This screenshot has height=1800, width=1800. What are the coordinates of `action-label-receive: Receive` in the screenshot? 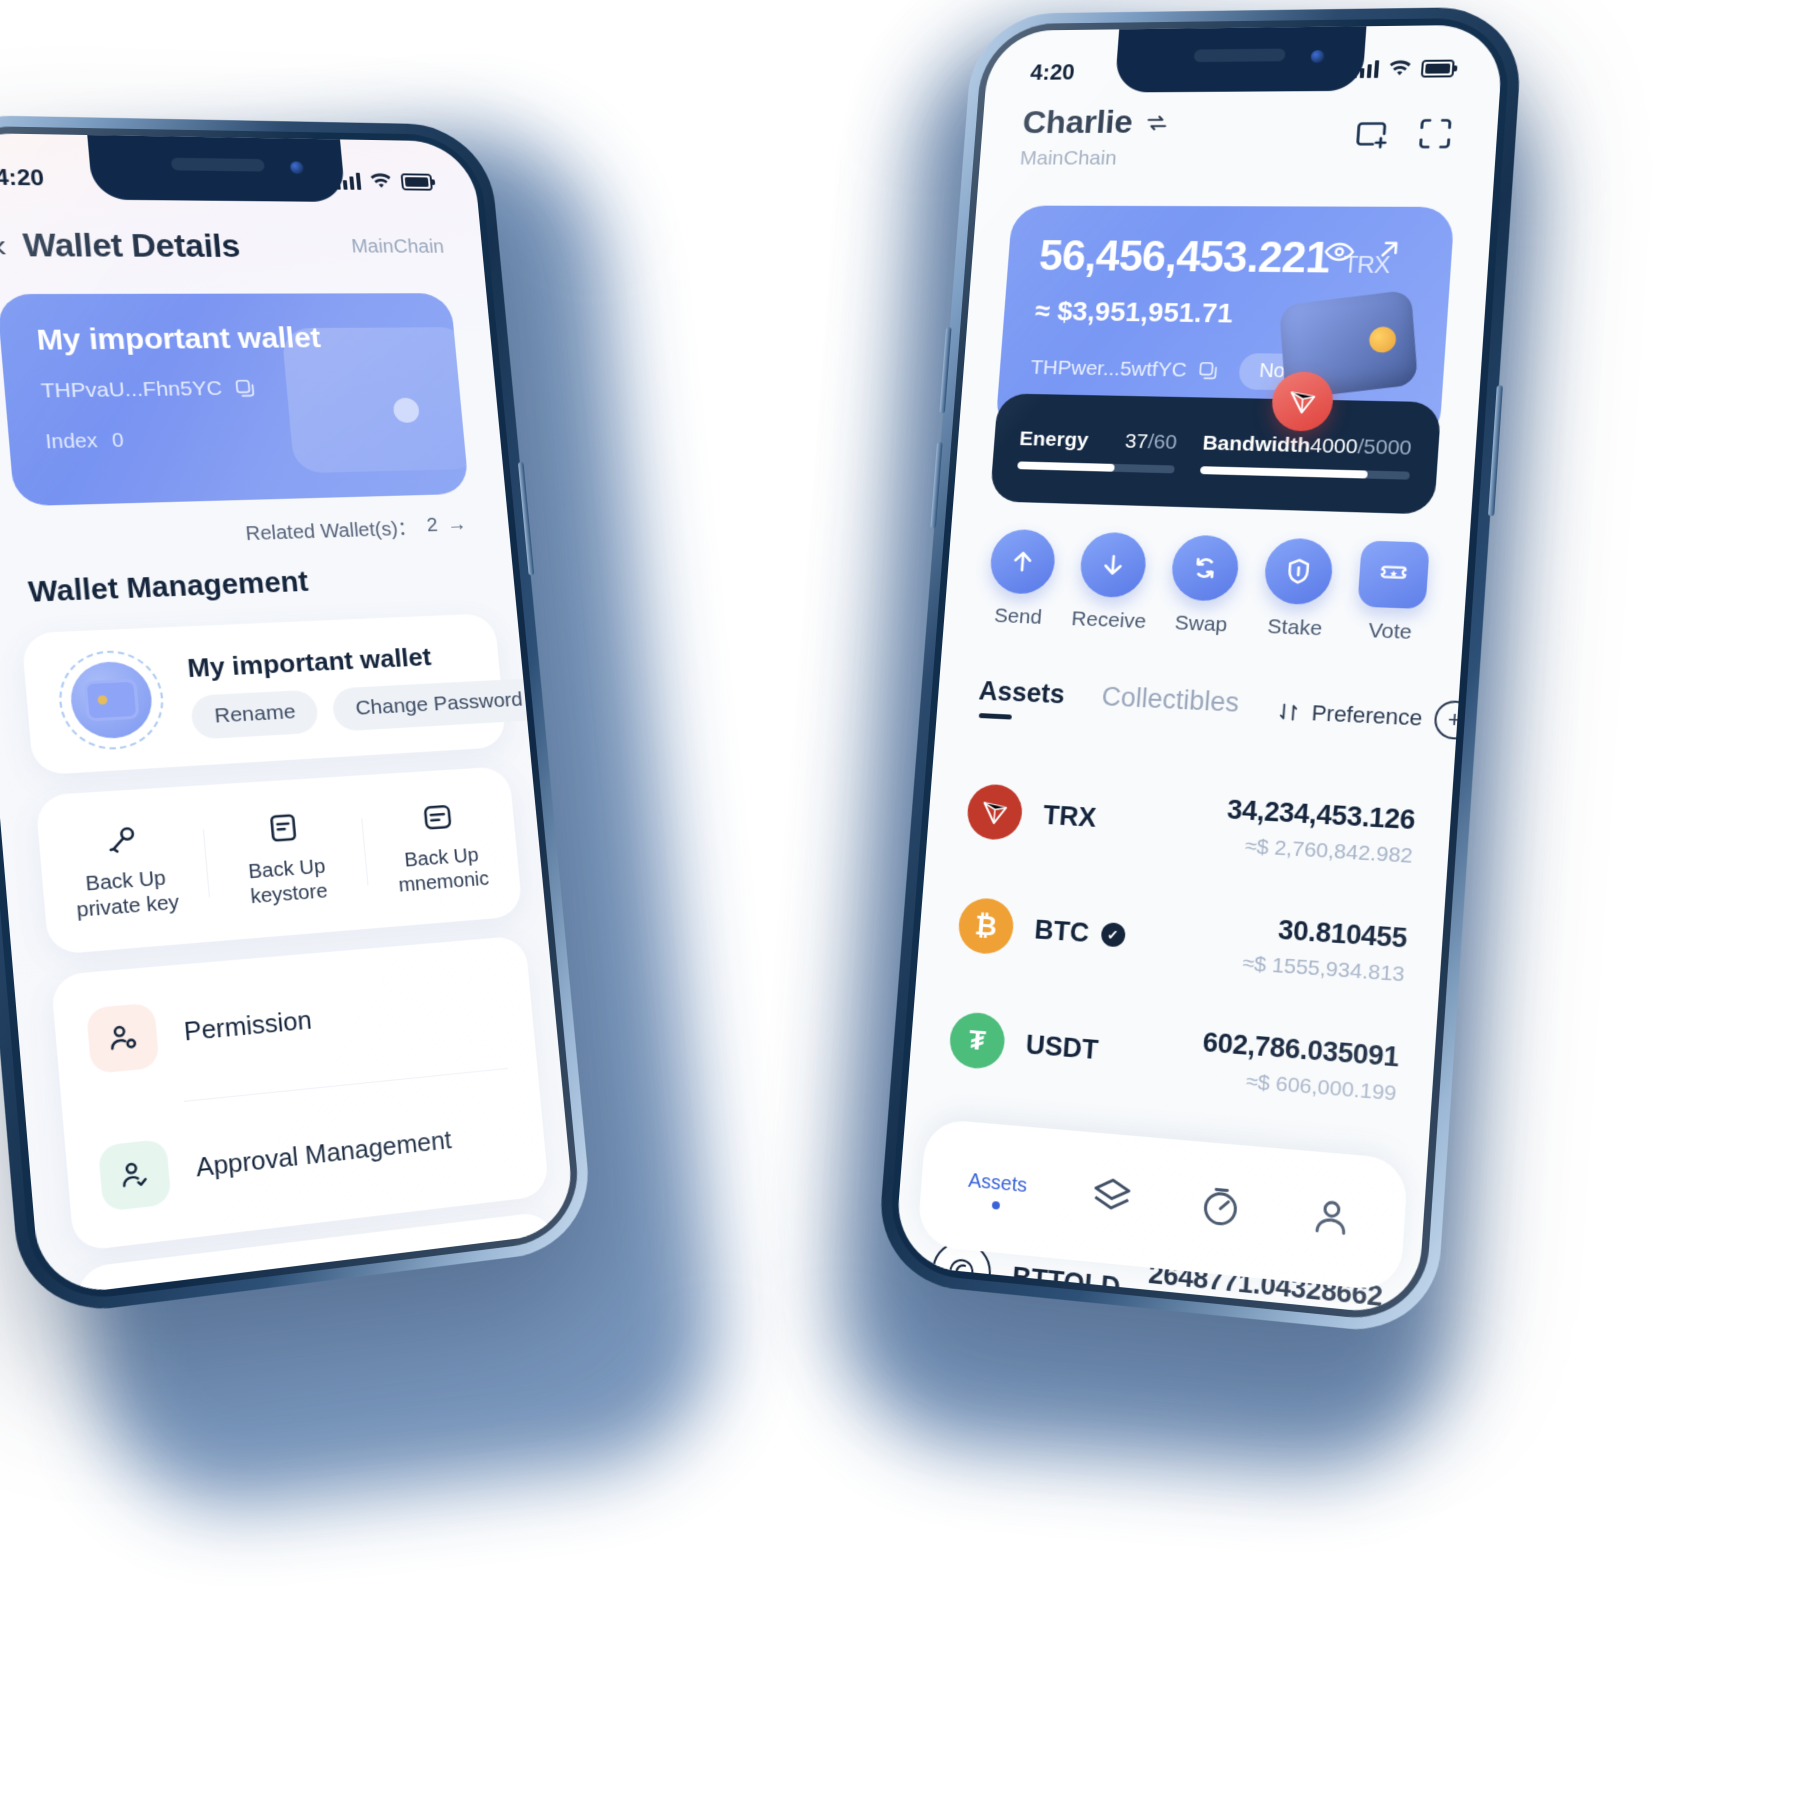 It's located at (1108, 620).